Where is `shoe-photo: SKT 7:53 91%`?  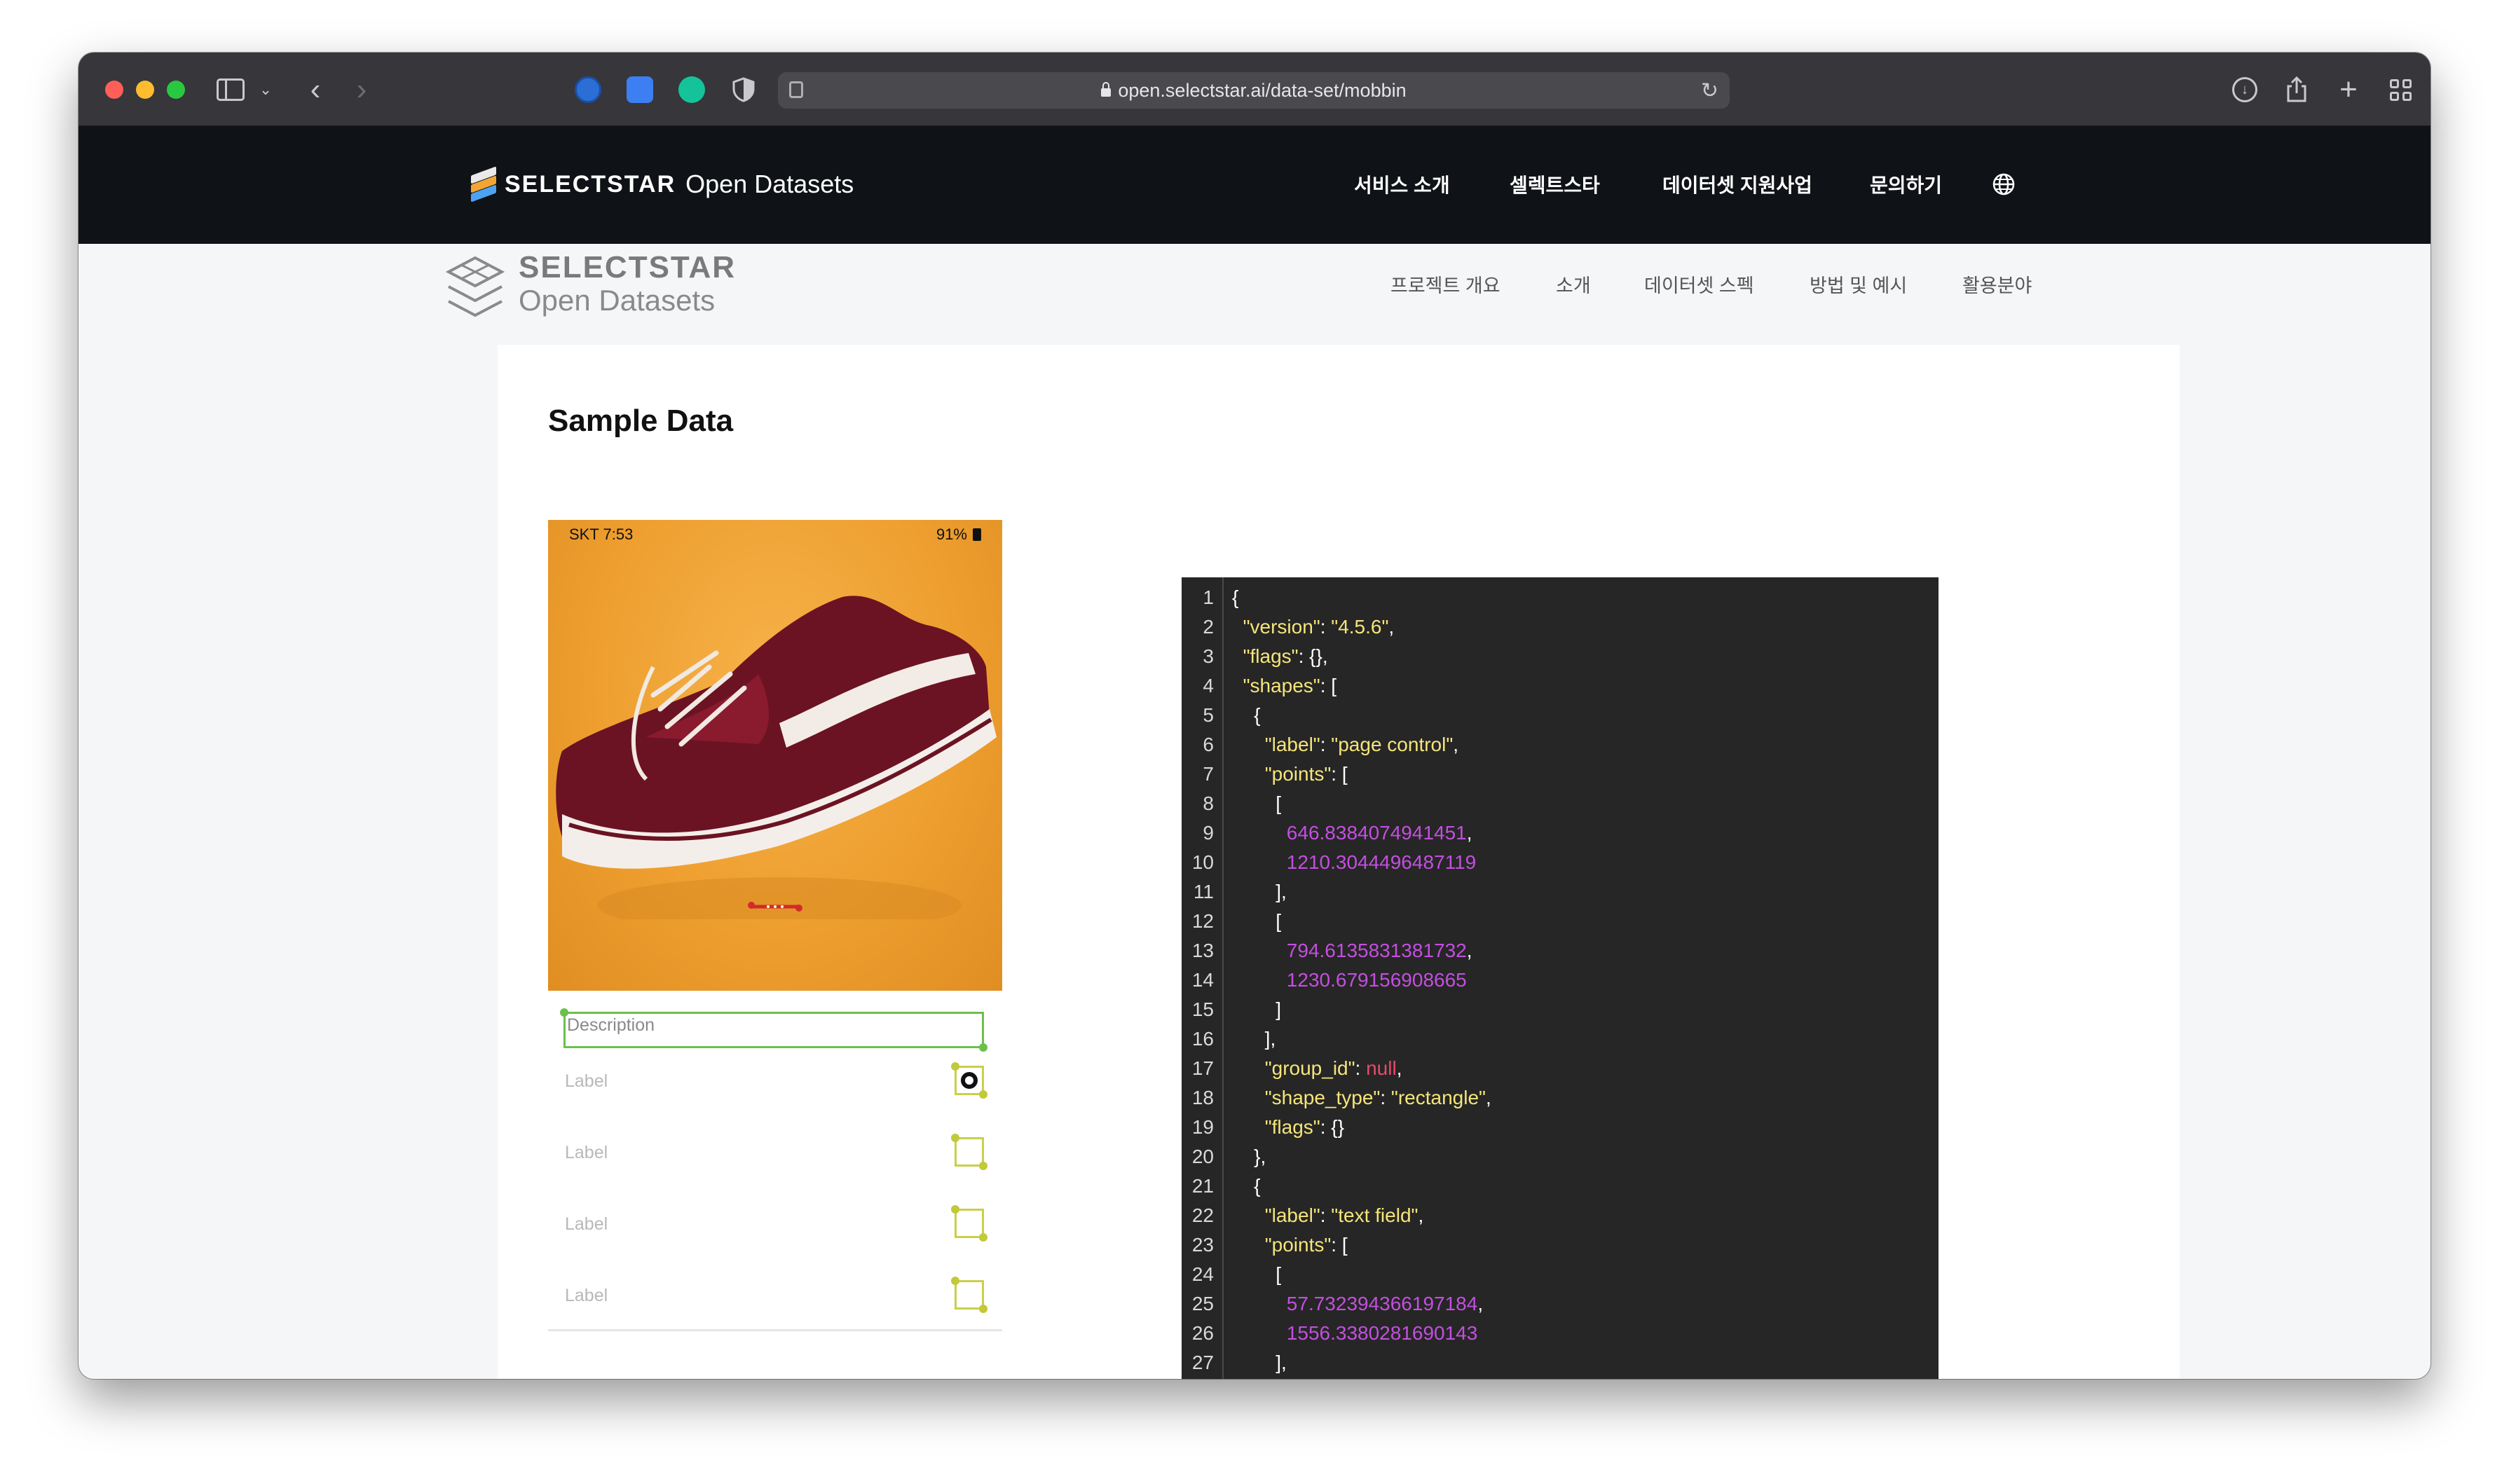 shoe-photo: SKT 7:53 91% is located at coordinates (775, 755).